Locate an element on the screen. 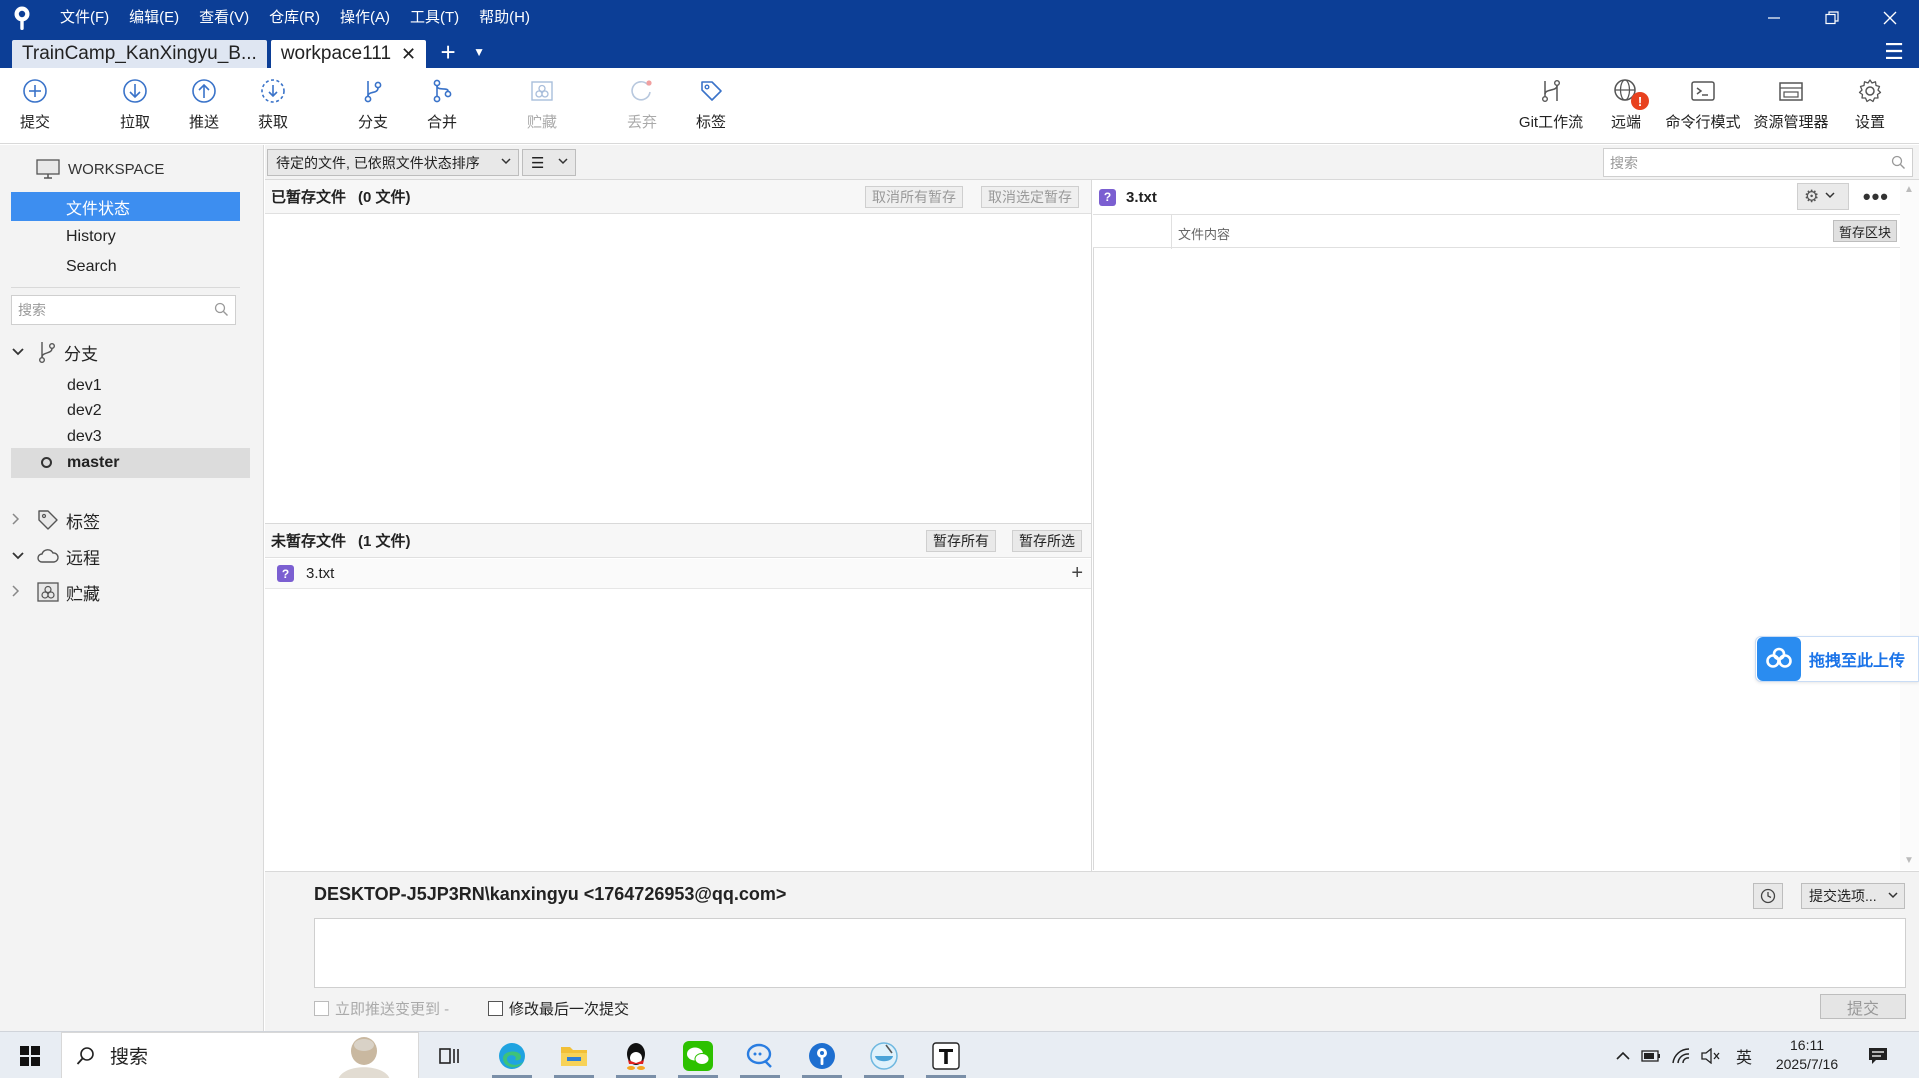 This screenshot has width=1919, height=1078. volume-control is located at coordinates (1710, 1055).